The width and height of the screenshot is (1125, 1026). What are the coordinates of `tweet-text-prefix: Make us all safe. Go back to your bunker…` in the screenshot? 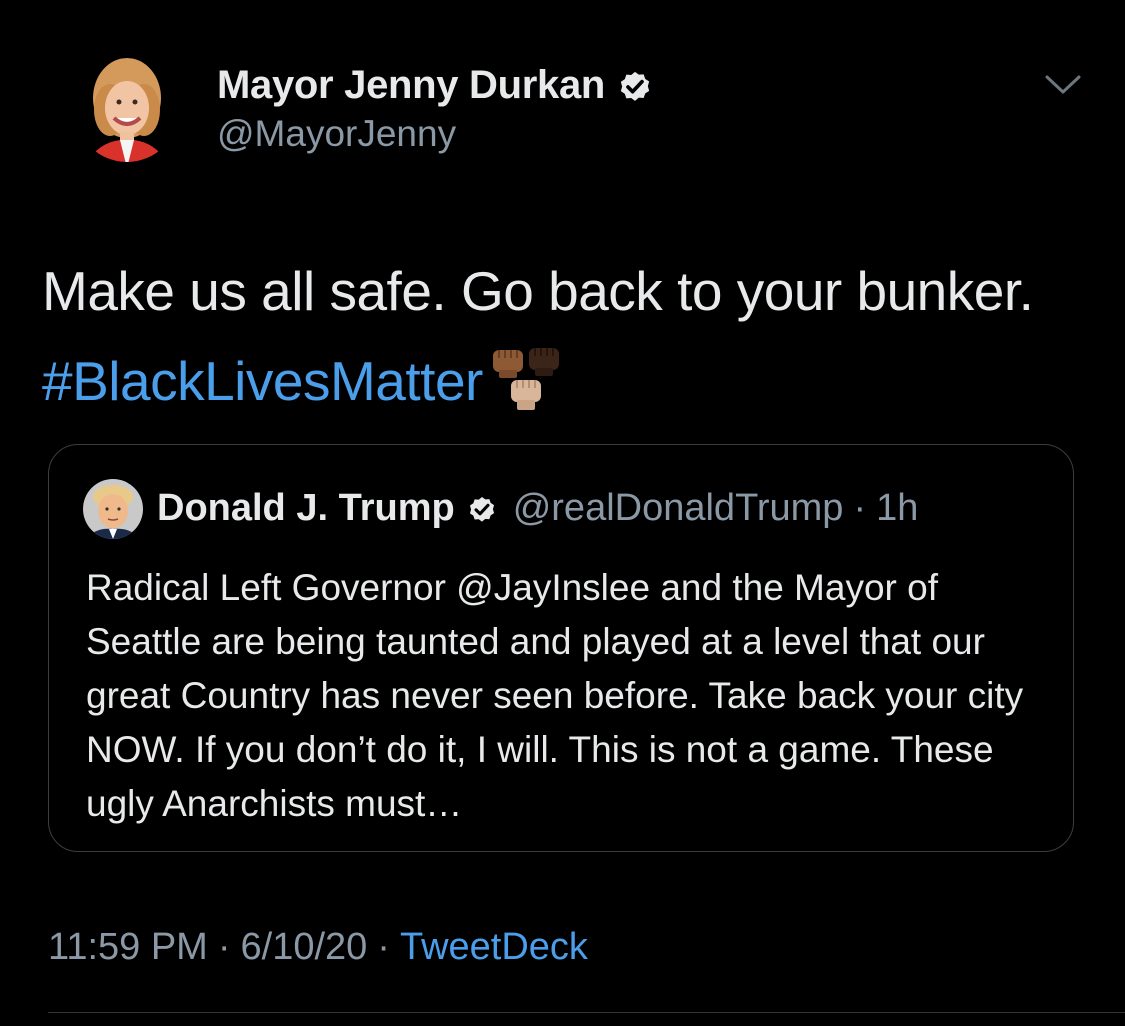 It's located at (538, 291).